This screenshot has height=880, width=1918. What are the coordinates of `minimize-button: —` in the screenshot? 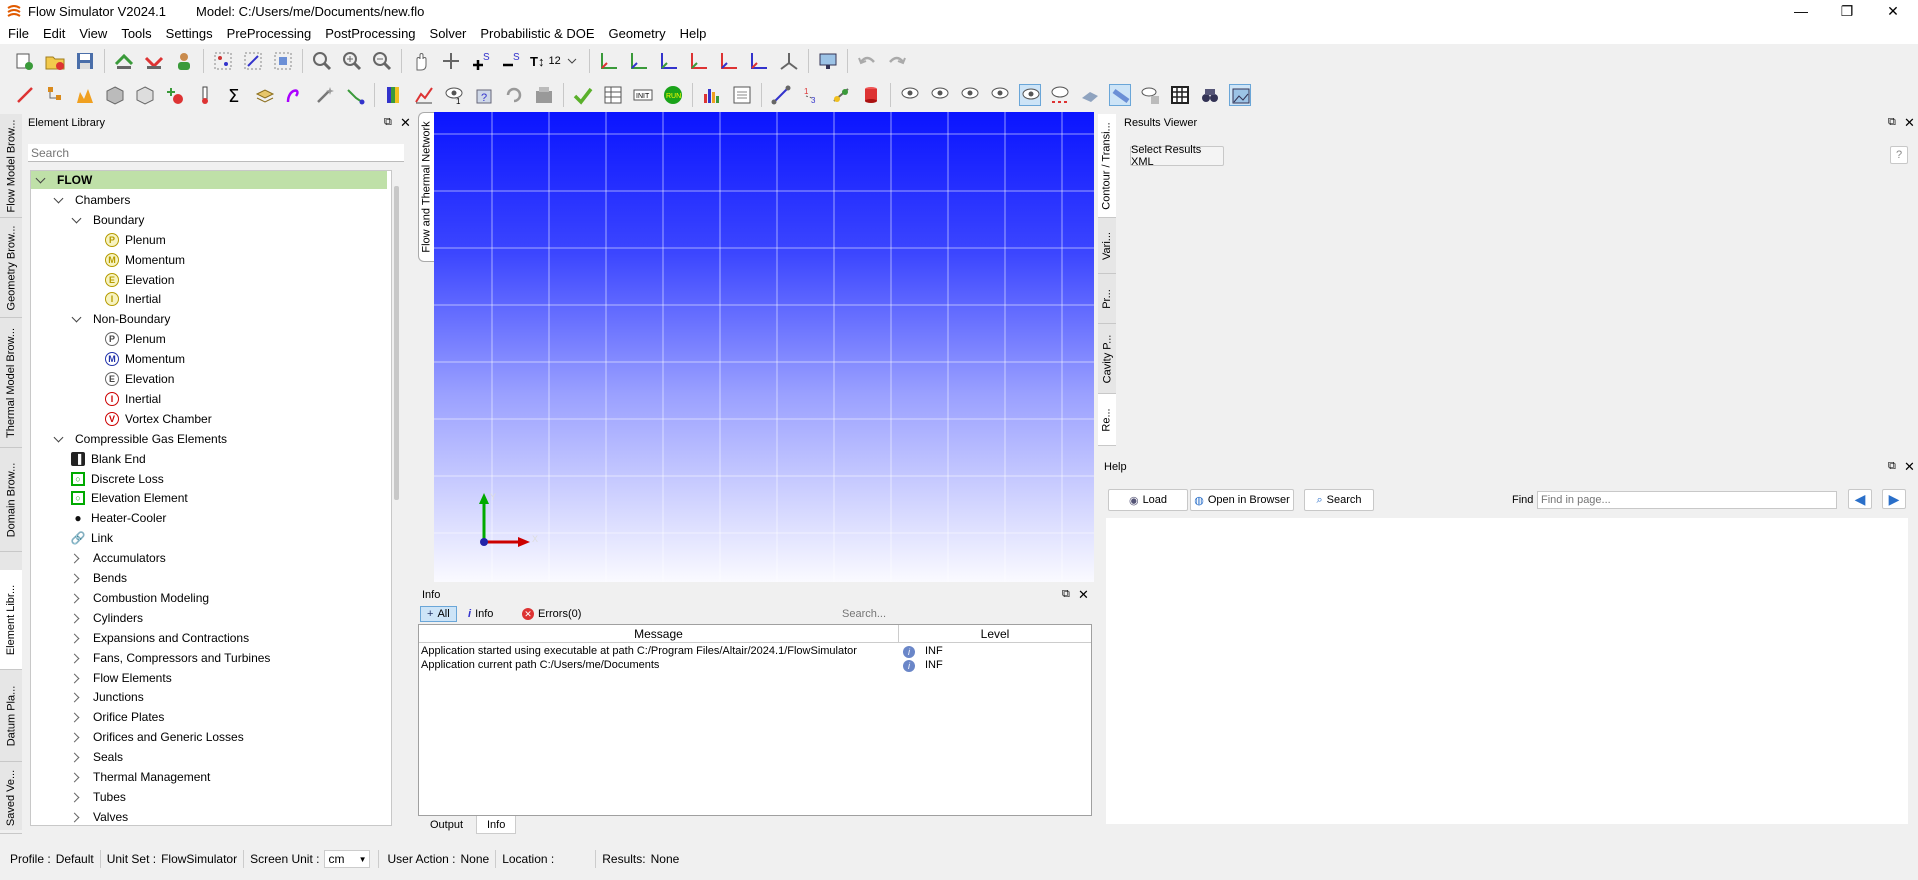 It's located at (1801, 11).